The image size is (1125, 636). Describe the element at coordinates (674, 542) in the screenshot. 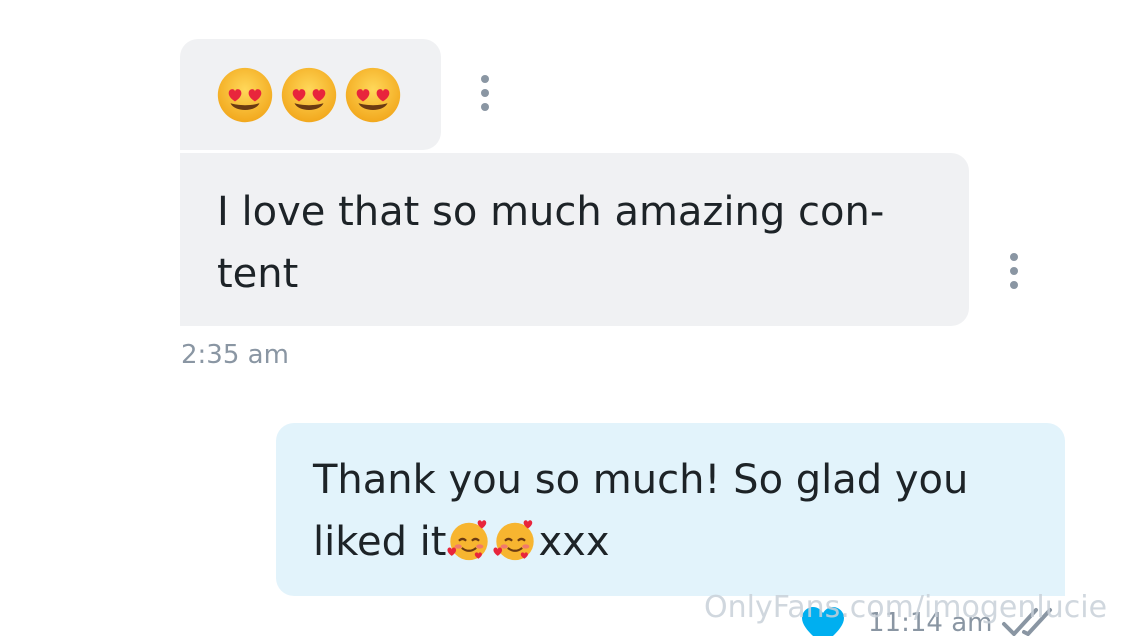

I see `message-text-line-2: liked it xxx` at that location.